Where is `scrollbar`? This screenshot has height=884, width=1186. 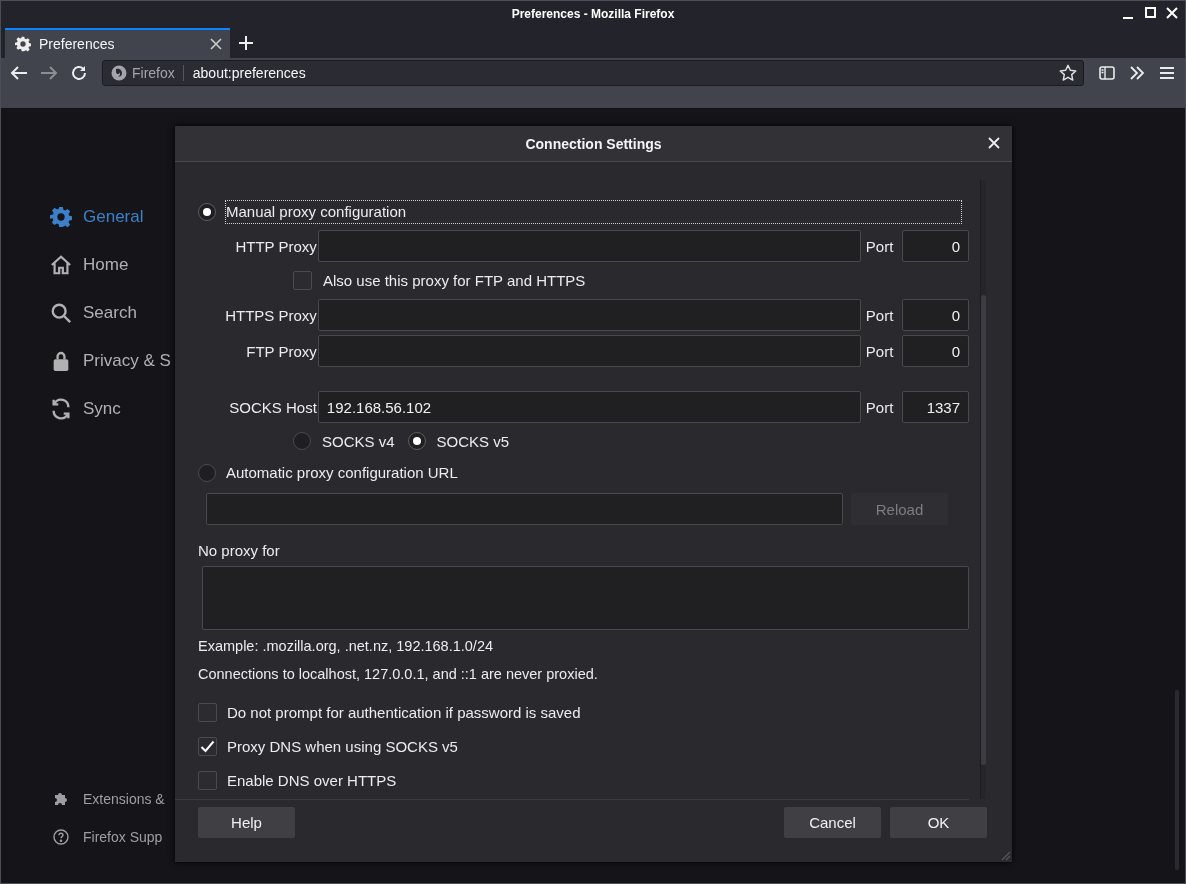 scrollbar is located at coordinates (983, 489).